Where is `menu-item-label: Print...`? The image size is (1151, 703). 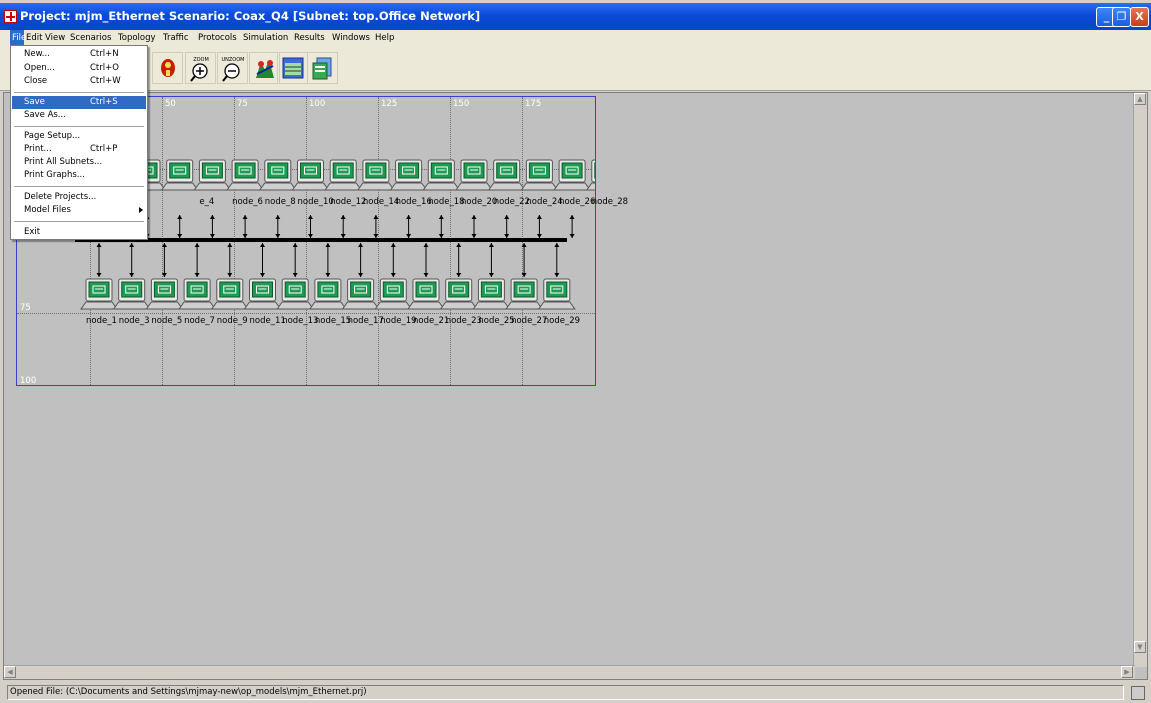 menu-item-label: Print... is located at coordinates (38, 149).